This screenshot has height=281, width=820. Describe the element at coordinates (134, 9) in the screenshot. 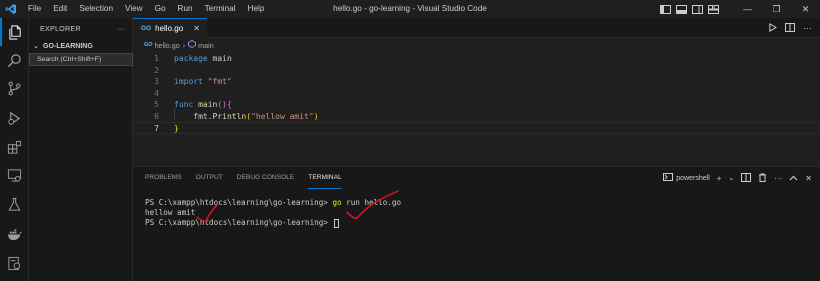

I see `menu-view: View` at that location.